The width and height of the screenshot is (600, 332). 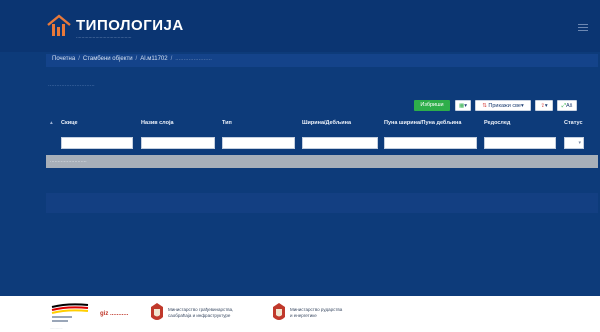 What do you see at coordinates (63, 59) in the screenshot?
I see `breadcrumb-item-home: Почетна` at bounding box center [63, 59].